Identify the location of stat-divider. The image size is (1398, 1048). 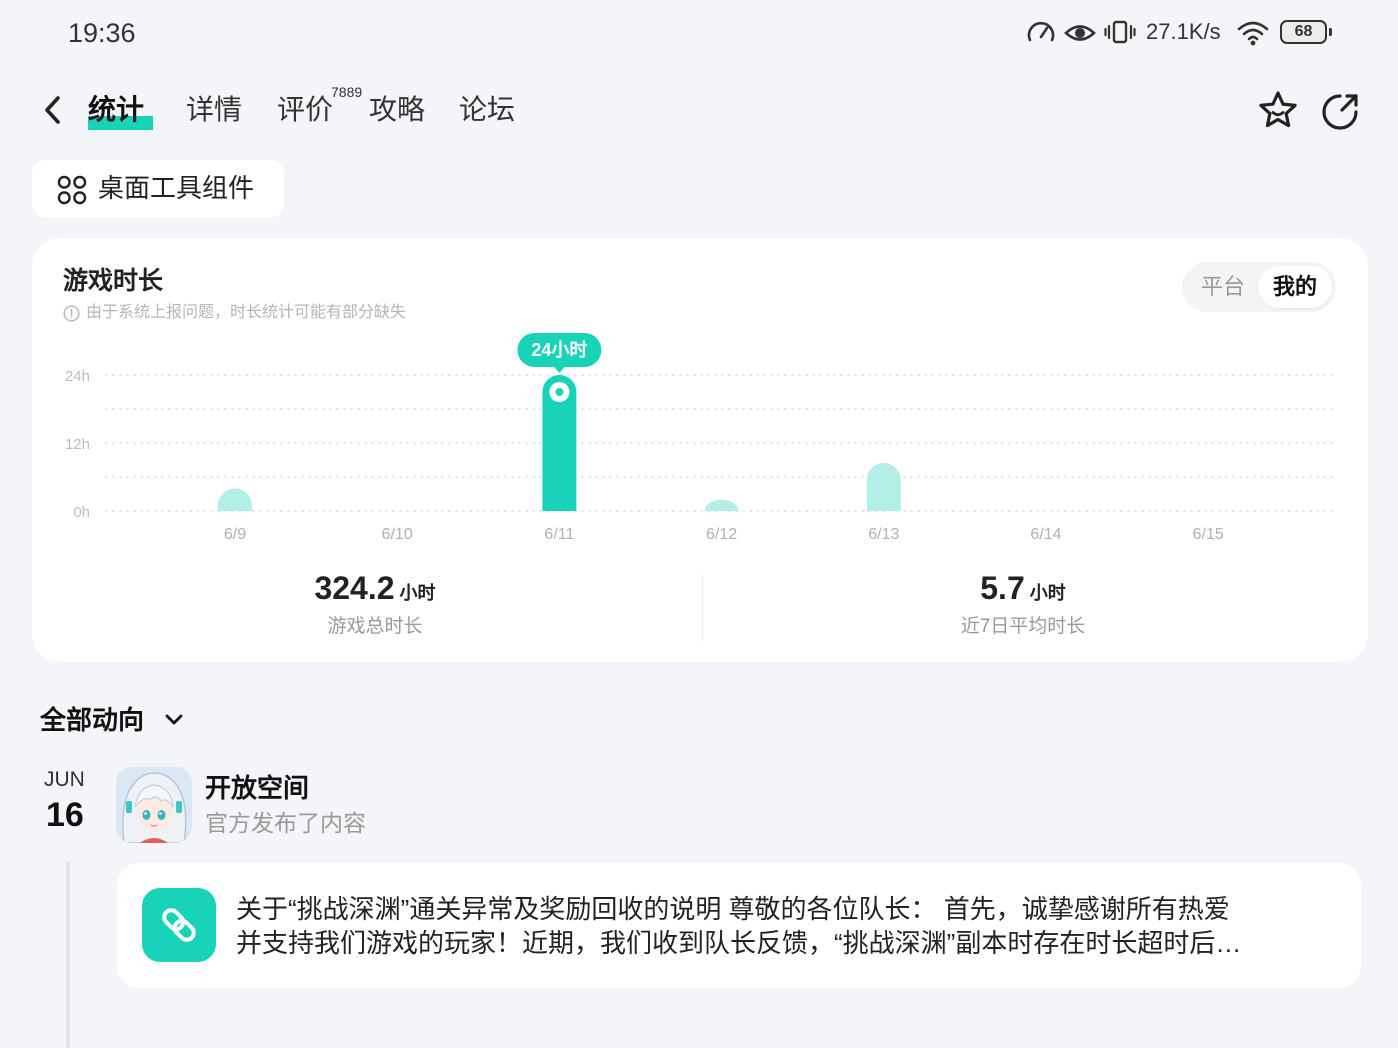
(702, 608).